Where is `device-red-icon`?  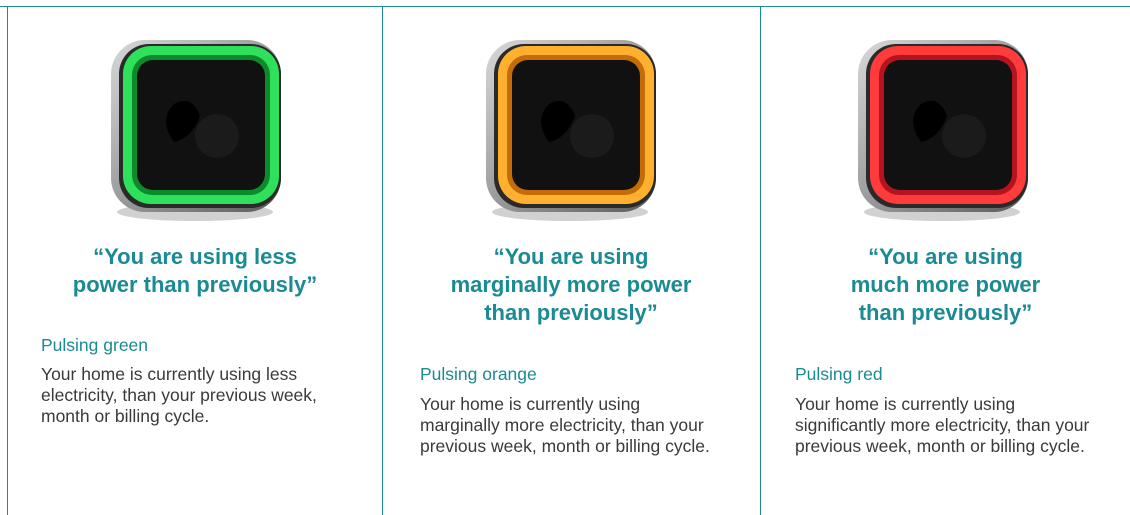
device-red-icon is located at coordinates (943, 130).